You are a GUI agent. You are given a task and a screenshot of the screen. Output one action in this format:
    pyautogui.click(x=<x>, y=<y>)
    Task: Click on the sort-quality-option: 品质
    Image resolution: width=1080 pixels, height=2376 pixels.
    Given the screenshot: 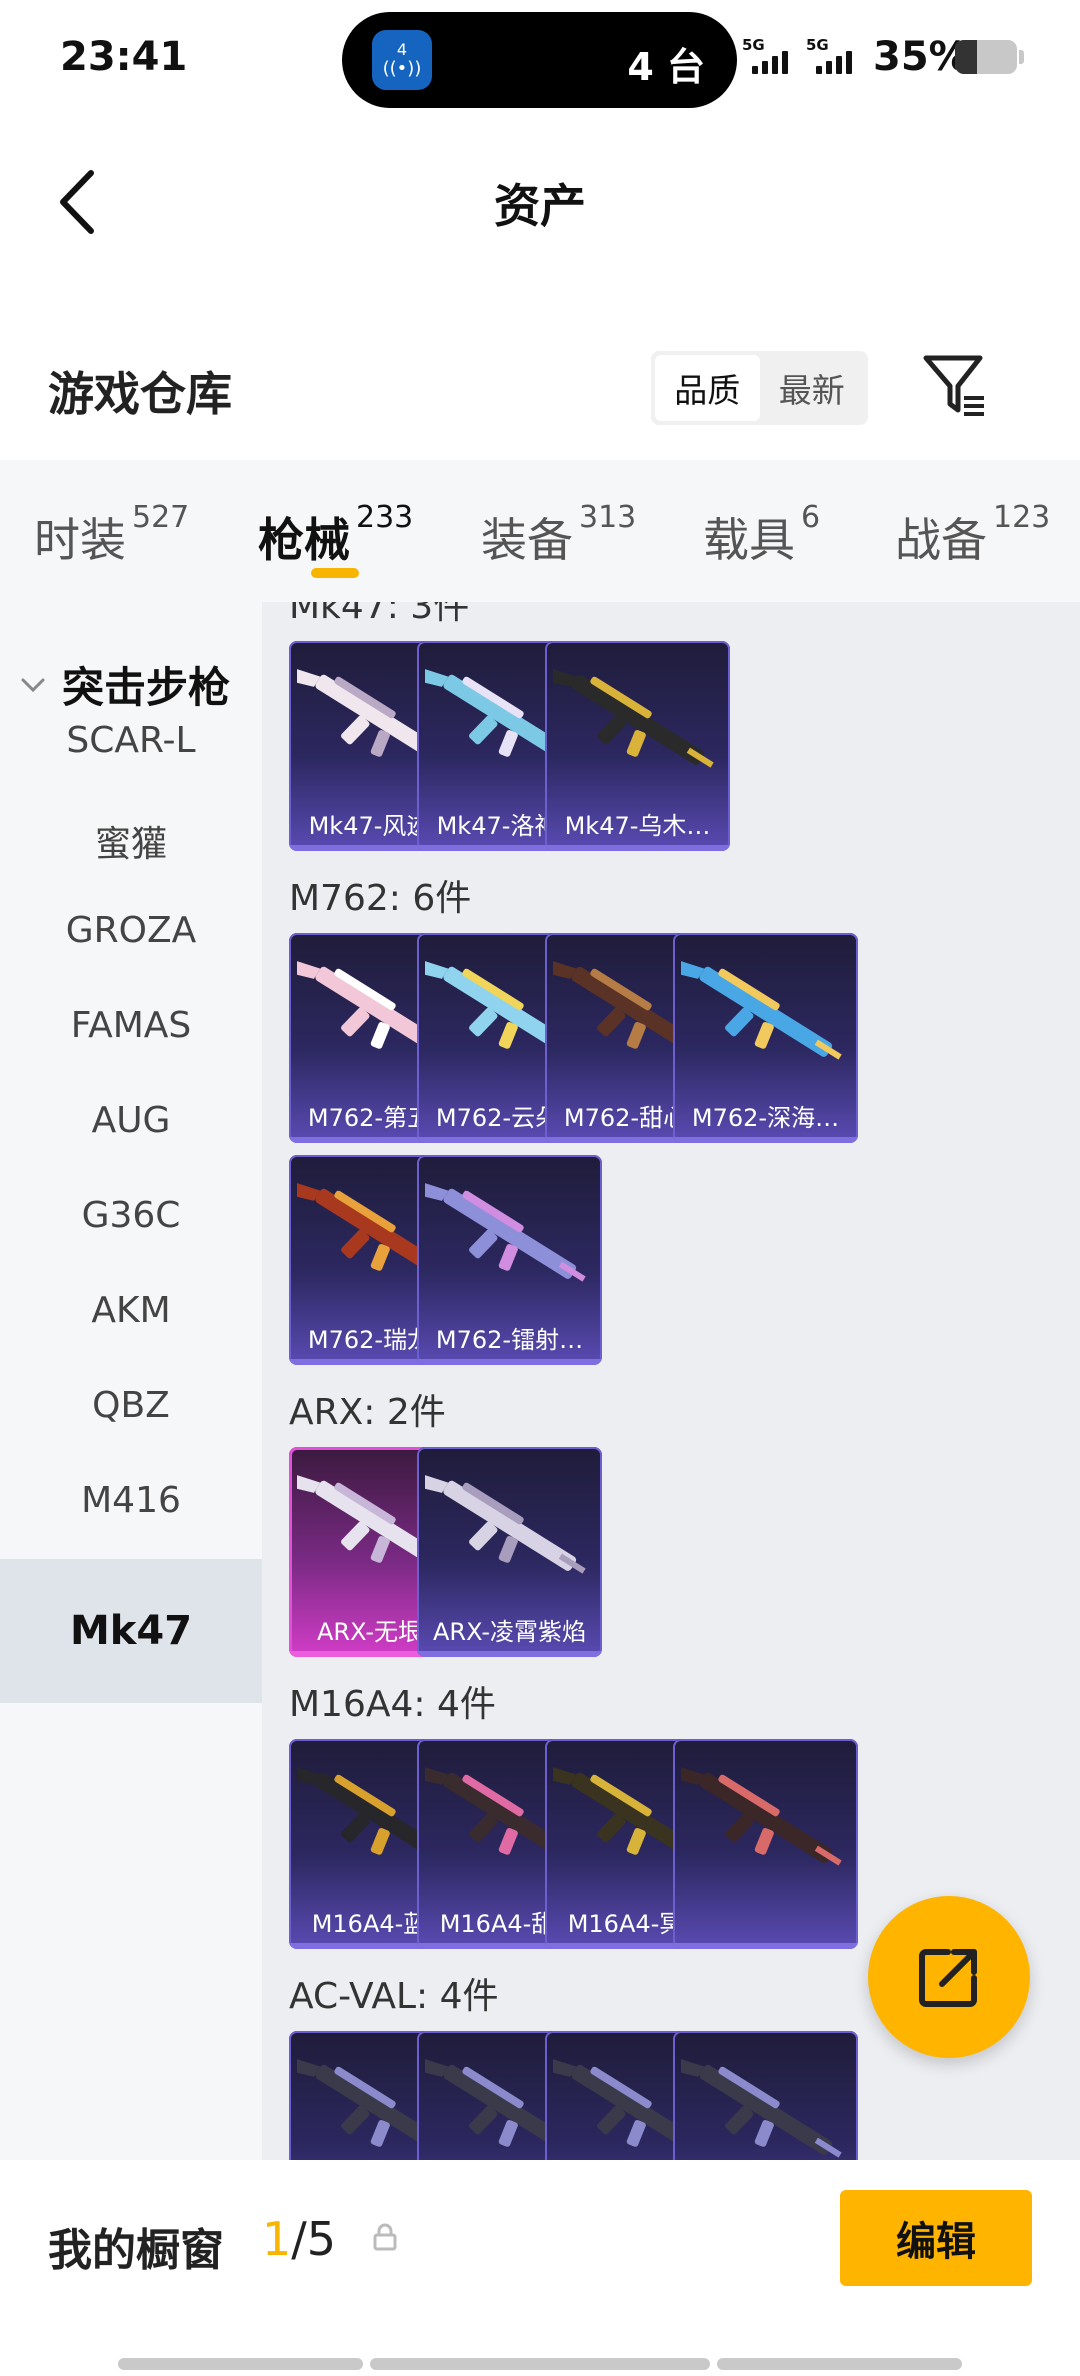 What is the action you would take?
    pyautogui.click(x=707, y=388)
    